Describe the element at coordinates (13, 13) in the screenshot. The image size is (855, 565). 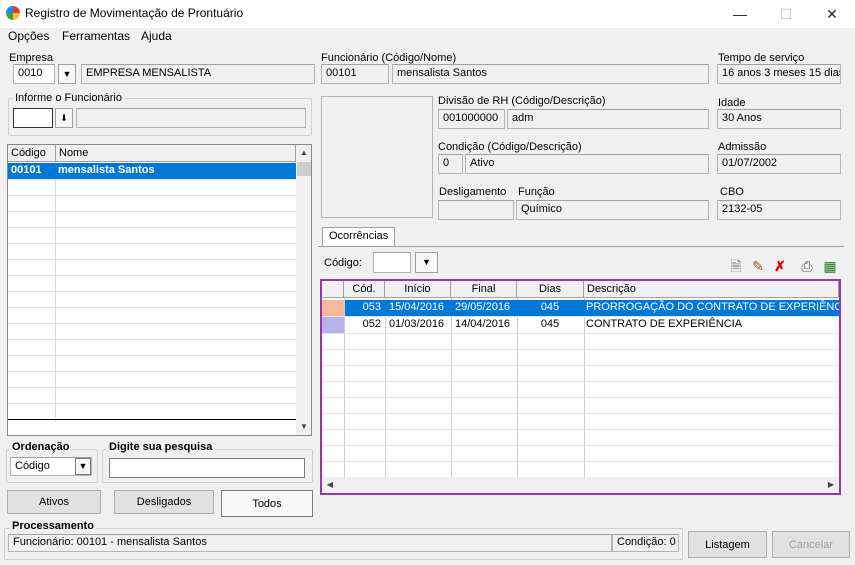
I see `app-icon` at that location.